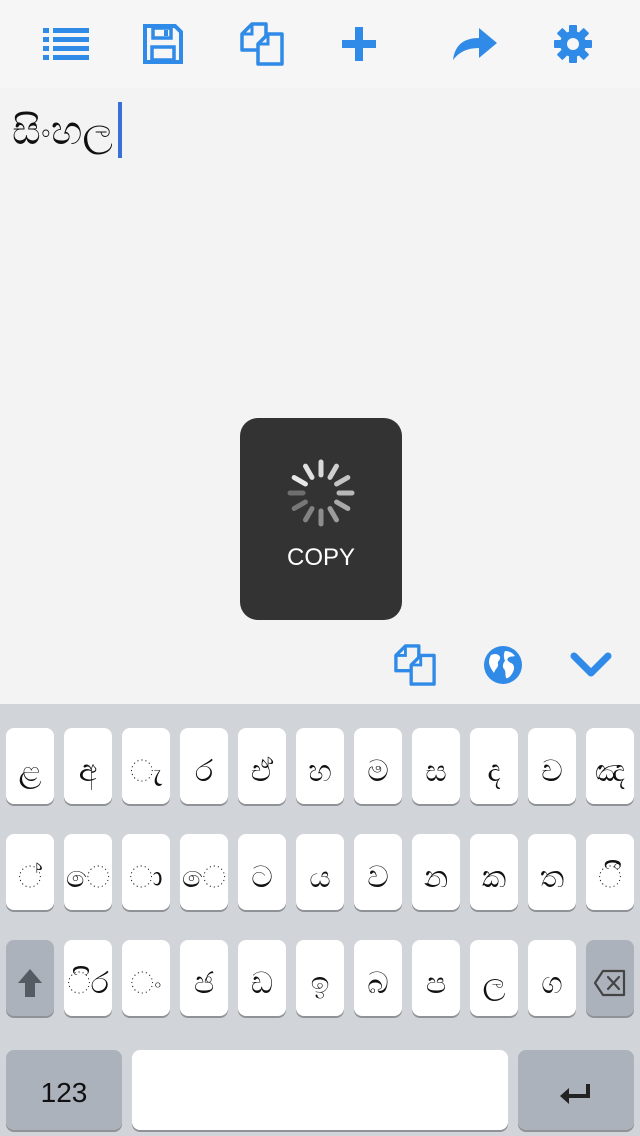 The width and height of the screenshot is (640, 1136). Describe the element at coordinates (320, 766) in the screenshot. I see `key: හ` at that location.